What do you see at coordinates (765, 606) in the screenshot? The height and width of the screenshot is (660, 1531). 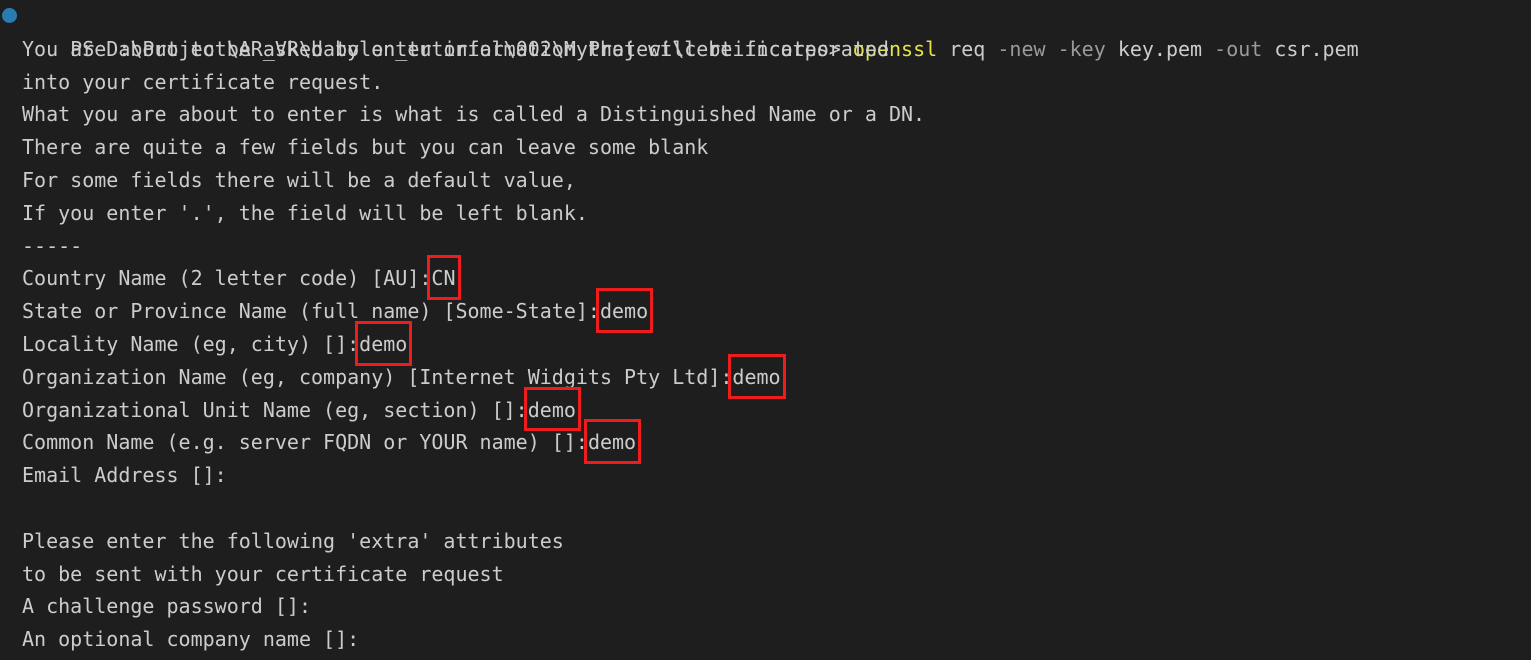 I see `extra-field-challenge-password: A challenge password []:` at bounding box center [765, 606].